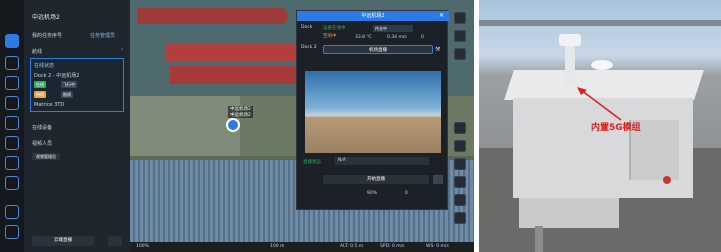 The image size is (721, 252). I want to click on battery-value: 90%, so click(372, 193).